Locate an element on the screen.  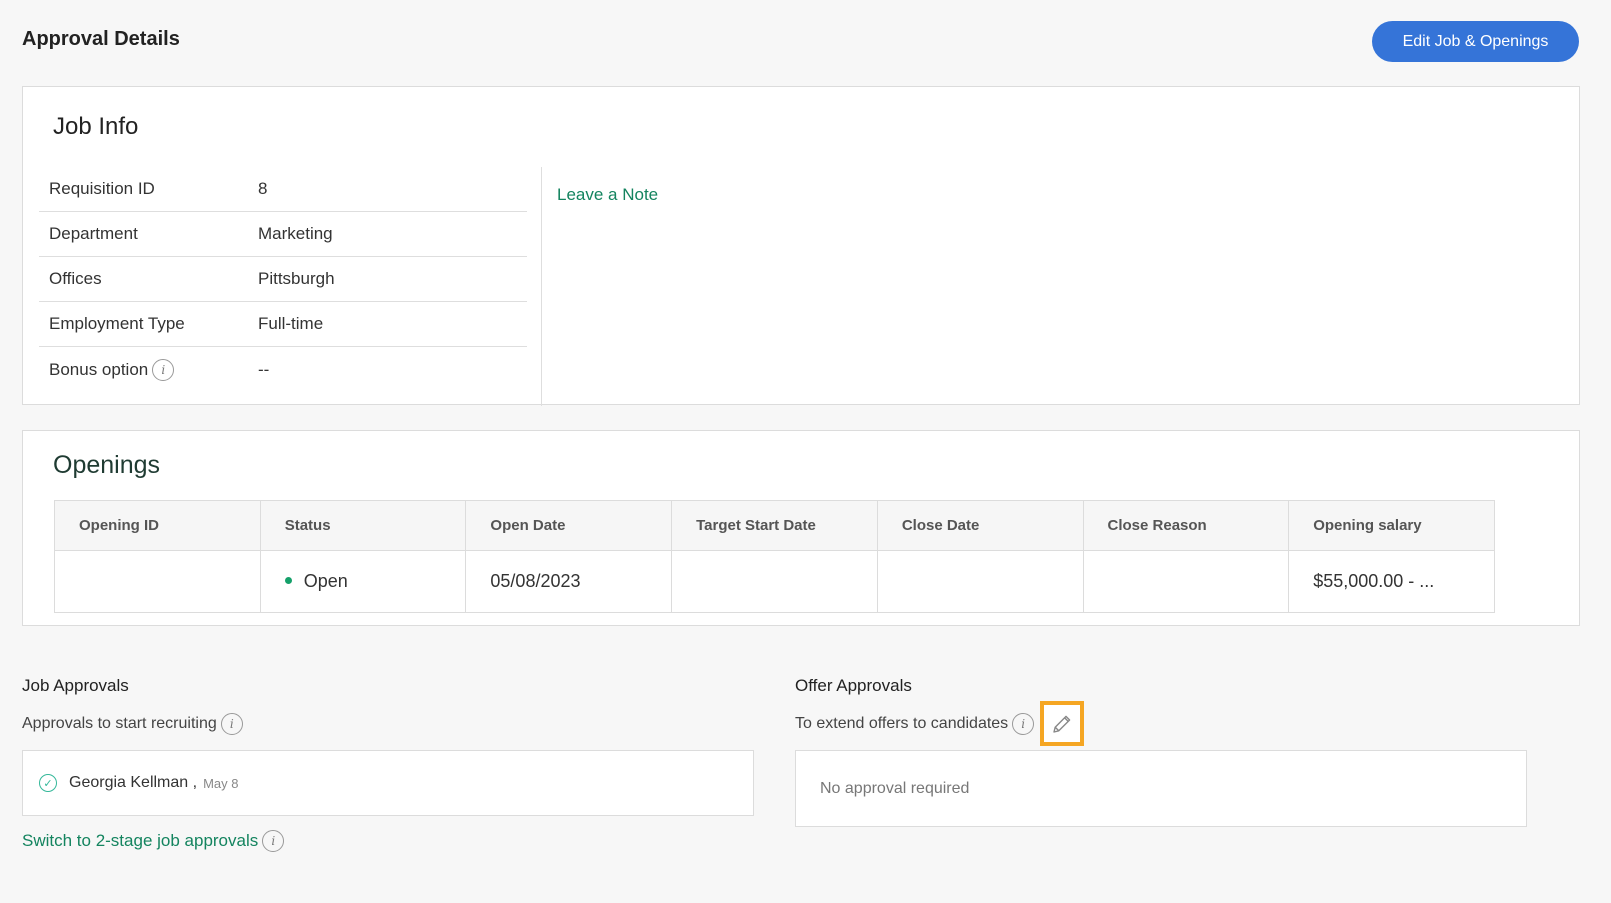
info-label: Department is located at coordinates (93, 233).